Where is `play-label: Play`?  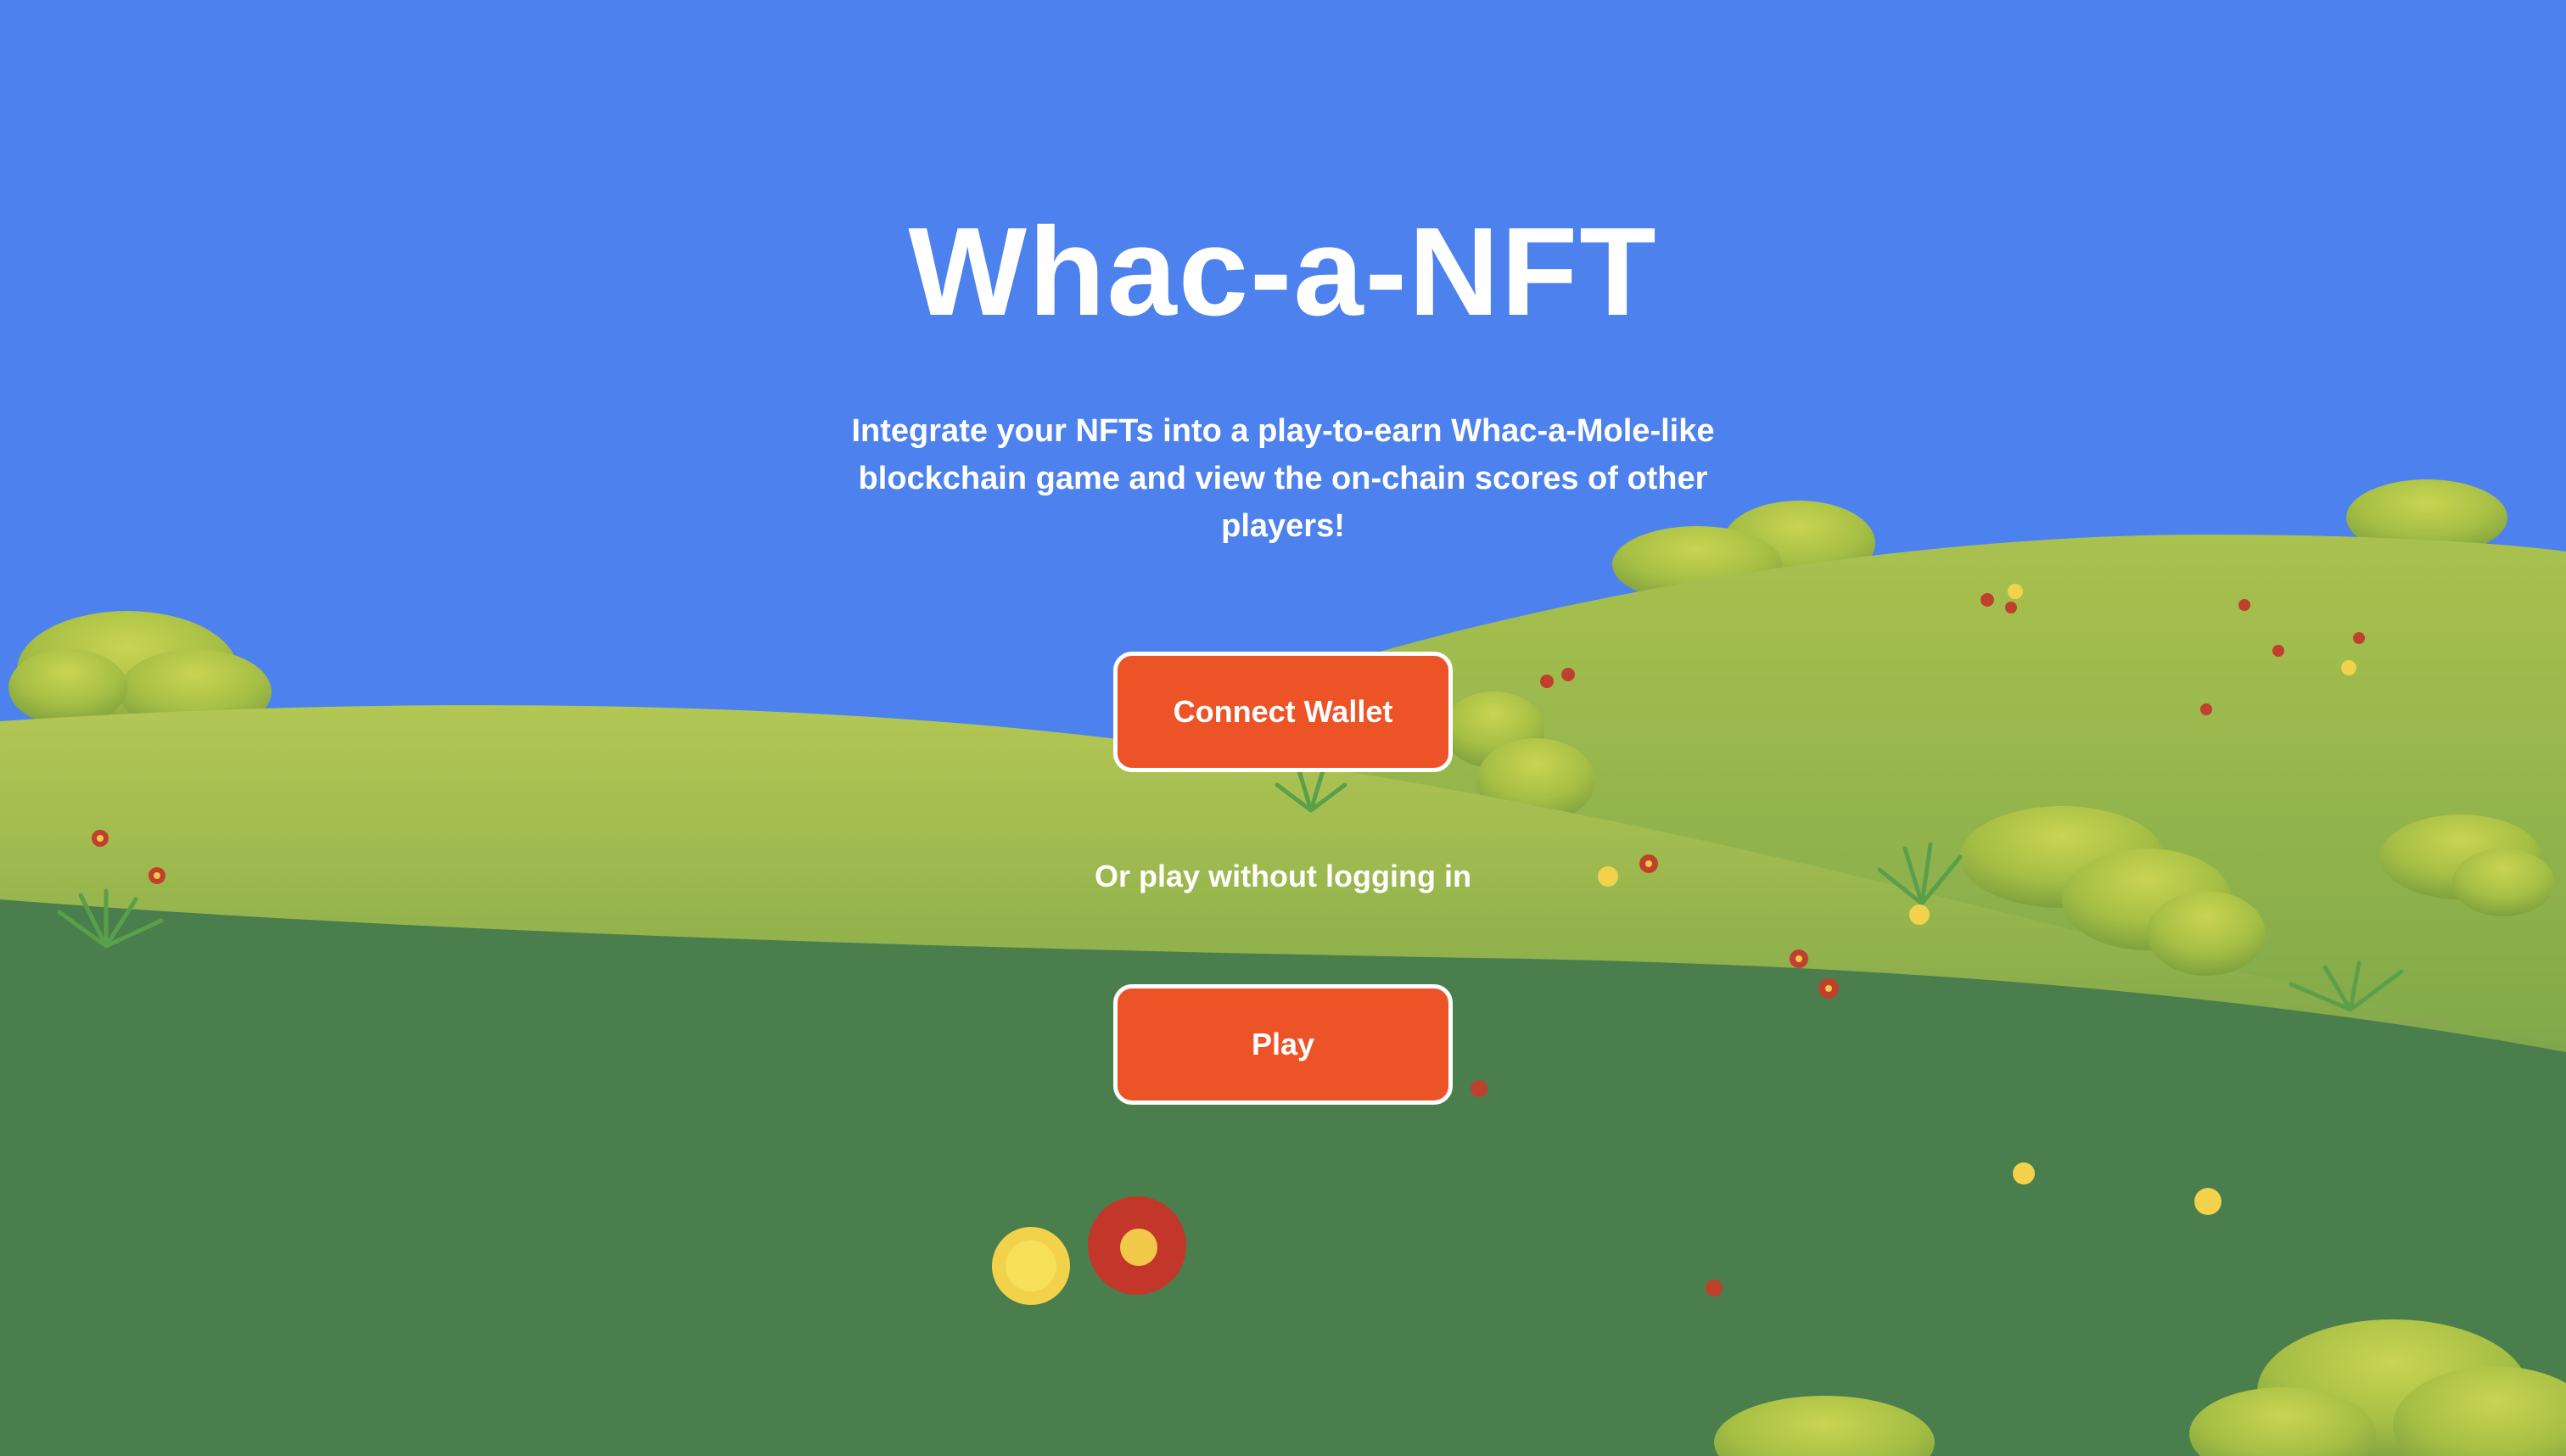 play-label: Play is located at coordinates (1283, 1044).